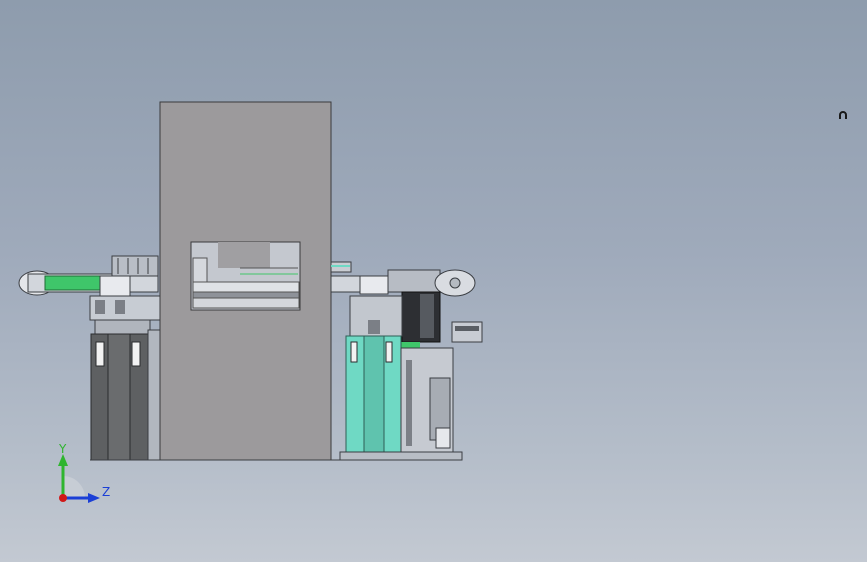 This screenshot has height=562, width=867. I want to click on right-conveyor-assembly, so click(406, 304).